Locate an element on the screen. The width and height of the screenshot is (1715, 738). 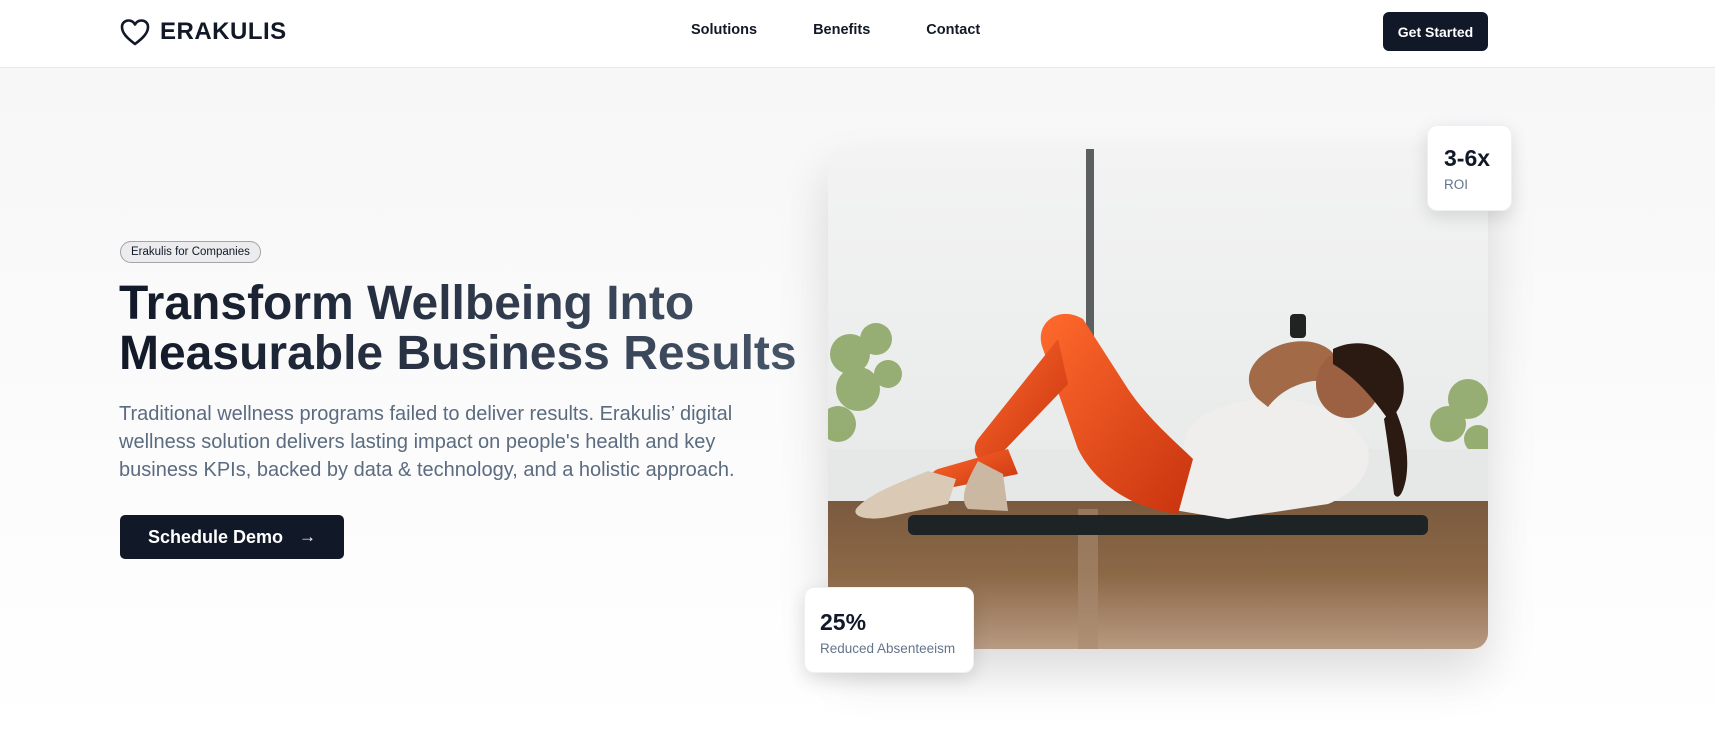
roi-stat-value: 3-6x is located at coordinates (1467, 158).